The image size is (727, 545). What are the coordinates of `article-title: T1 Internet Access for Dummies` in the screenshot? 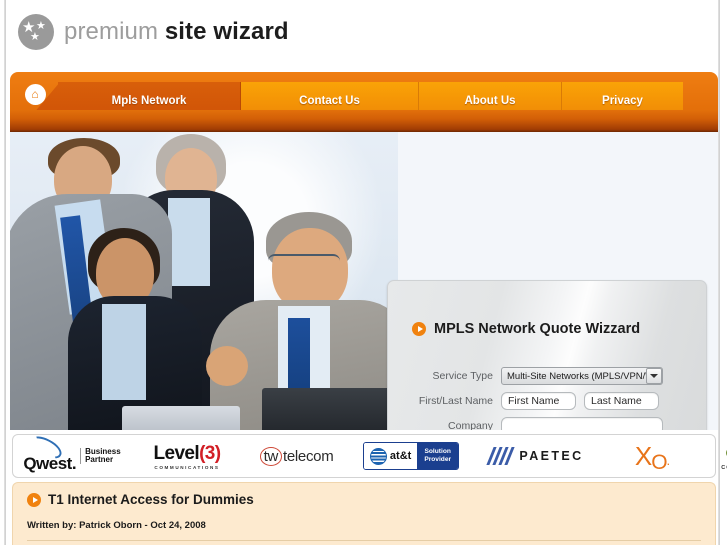 It's located at (140, 499).